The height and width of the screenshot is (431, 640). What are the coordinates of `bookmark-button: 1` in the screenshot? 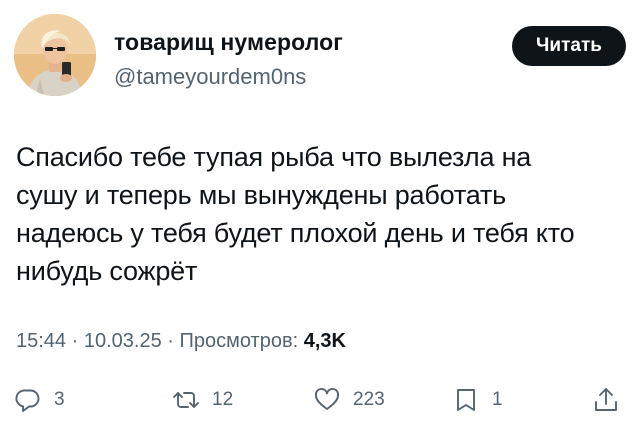 It's located at (477, 400).